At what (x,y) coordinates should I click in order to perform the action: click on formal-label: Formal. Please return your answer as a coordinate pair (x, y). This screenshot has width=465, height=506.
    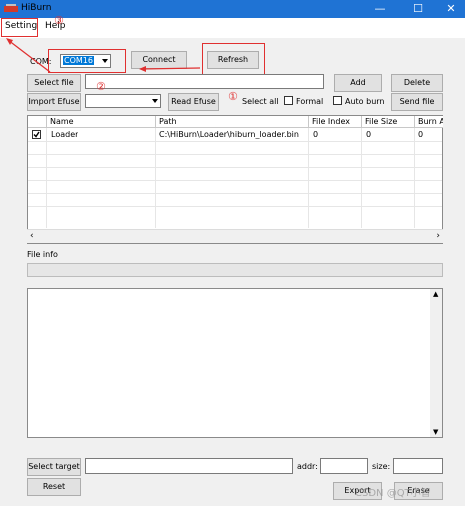
    Looking at the image, I should click on (310, 101).